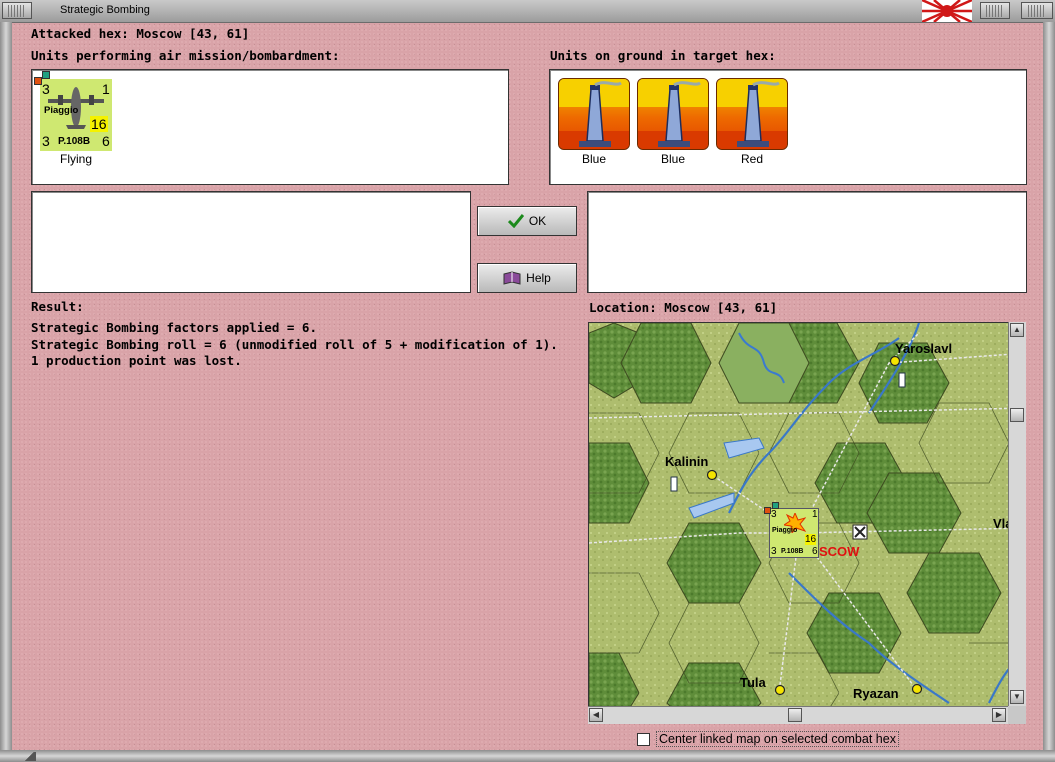  What do you see at coordinates (1017, 330) in the screenshot?
I see `scroll-up-button: ▲` at bounding box center [1017, 330].